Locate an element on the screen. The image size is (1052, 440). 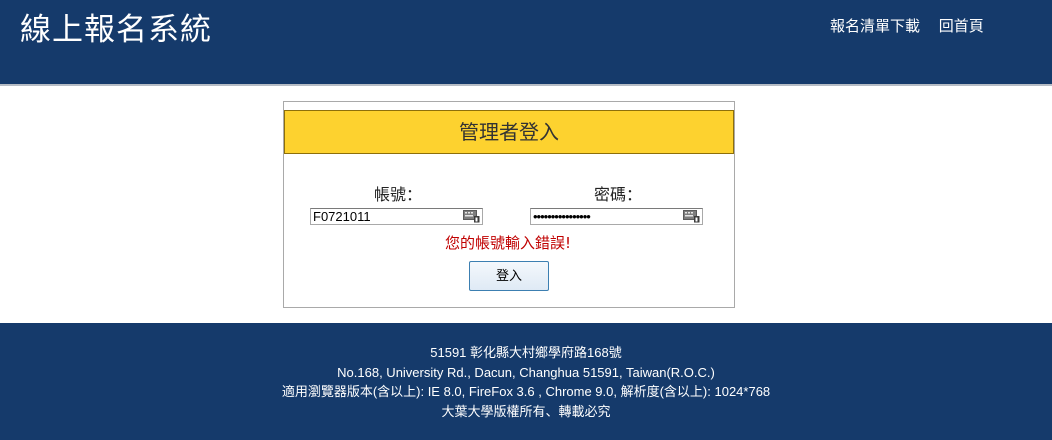
password-label: 密碼： is located at coordinates (618, 194).